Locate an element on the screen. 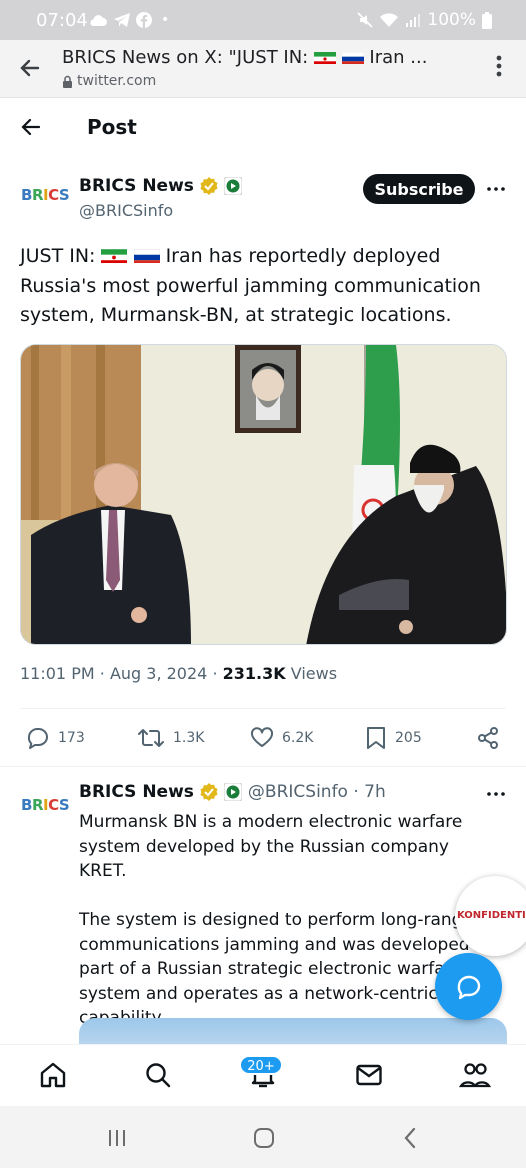  mute-icon is located at coordinates (365, 20).